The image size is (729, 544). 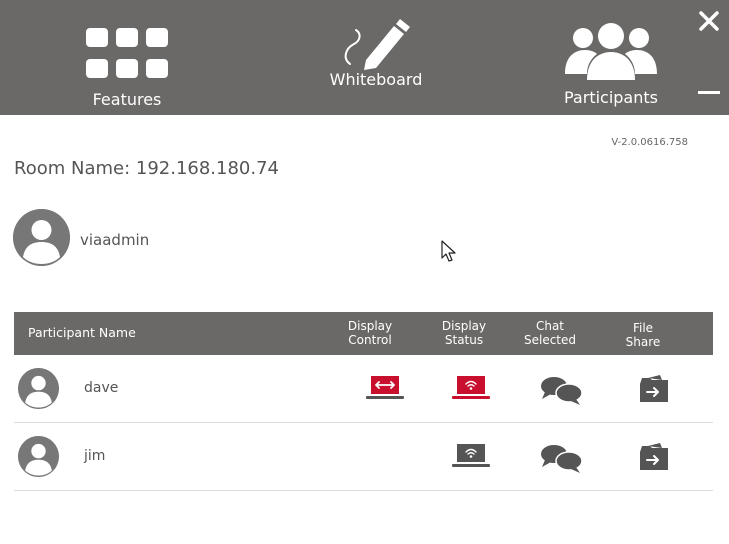 I want to click on nav-features: Features, so click(x=127, y=57).